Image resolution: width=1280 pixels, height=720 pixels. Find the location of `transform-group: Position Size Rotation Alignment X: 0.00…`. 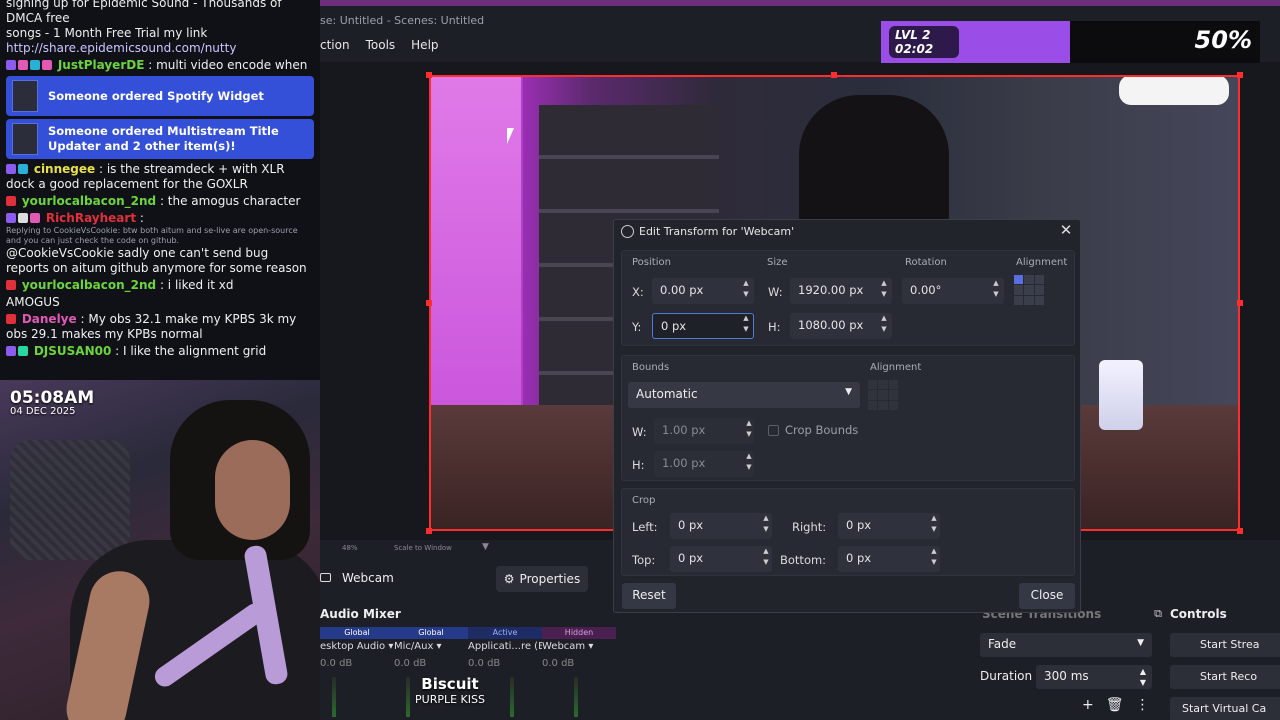

transform-group: Position Size Rotation Alignment X: 0.00… is located at coordinates (848, 298).